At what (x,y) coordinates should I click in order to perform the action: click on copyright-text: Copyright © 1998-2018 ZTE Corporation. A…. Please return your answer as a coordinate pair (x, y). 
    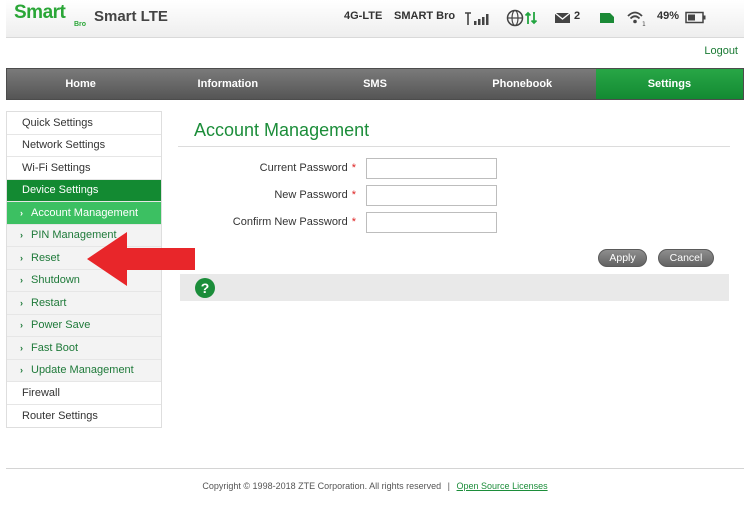
    Looking at the image, I should click on (322, 486).